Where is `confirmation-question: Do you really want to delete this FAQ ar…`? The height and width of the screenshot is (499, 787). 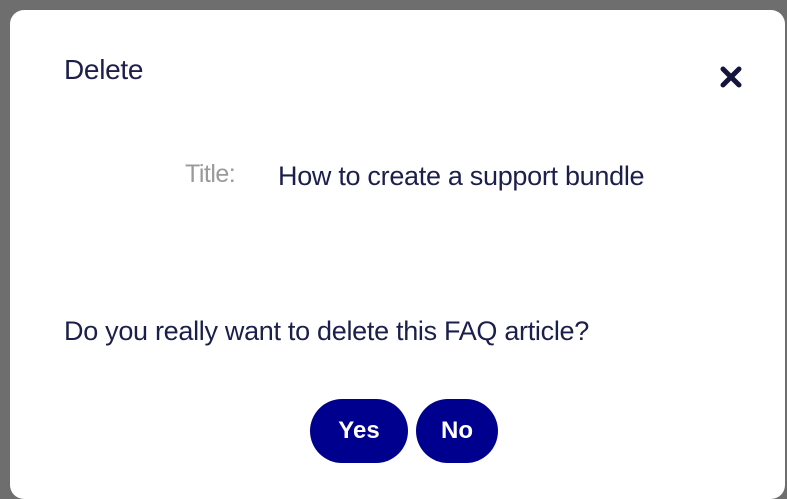
confirmation-question: Do you really want to delete this FAQ ar… is located at coordinates (326, 331).